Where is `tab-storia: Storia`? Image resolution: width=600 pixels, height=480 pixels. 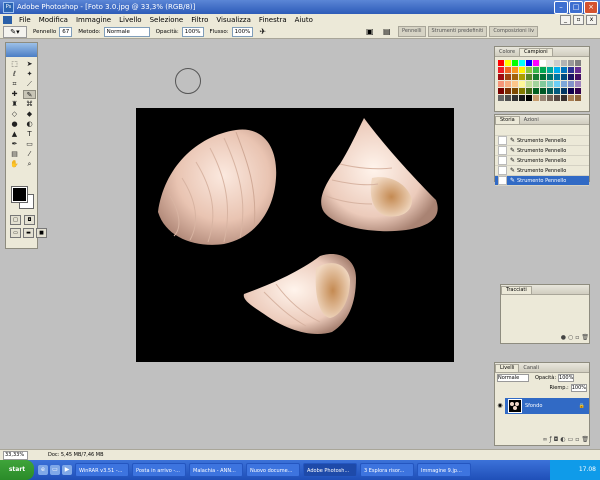
tab-storia: Storia is located at coordinates (507, 120).